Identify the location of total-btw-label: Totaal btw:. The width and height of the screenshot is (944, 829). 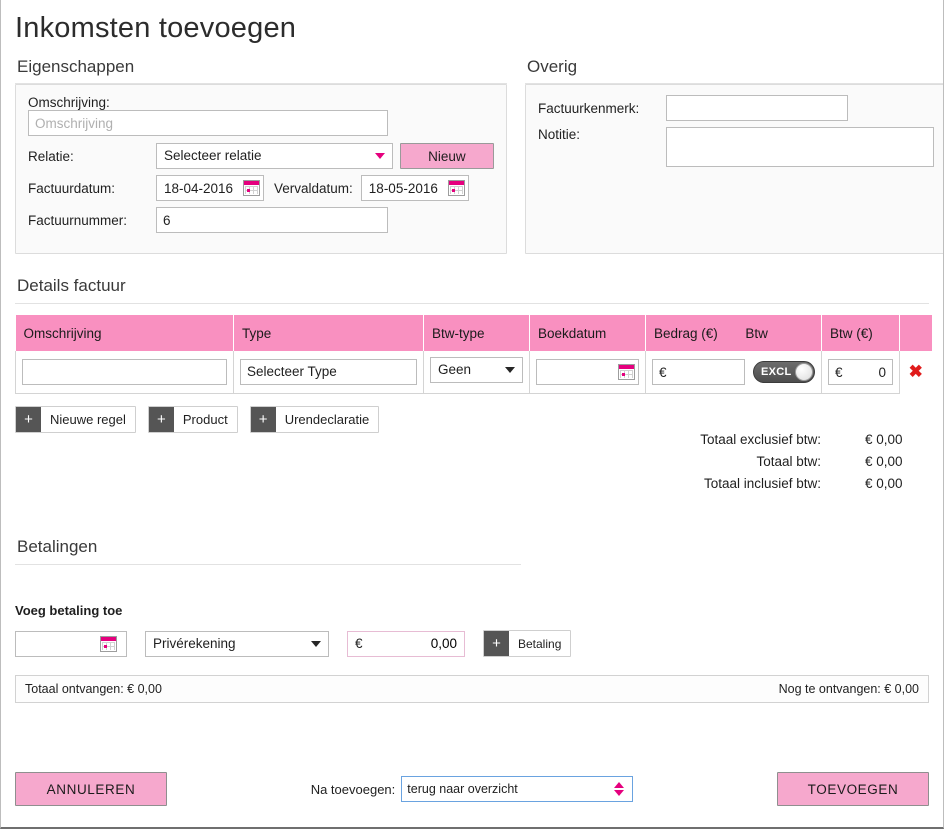
(788, 461).